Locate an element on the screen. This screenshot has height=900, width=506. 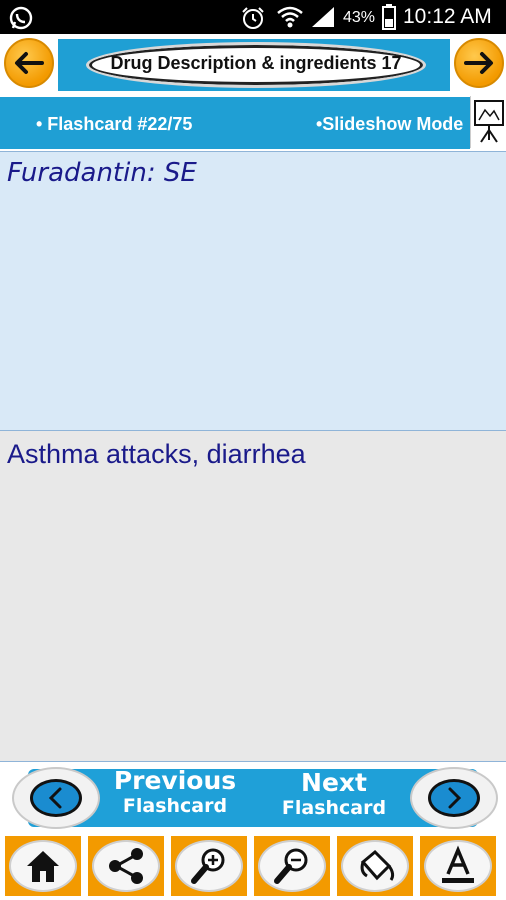
whatsapp-icon is located at coordinates (21, 18).